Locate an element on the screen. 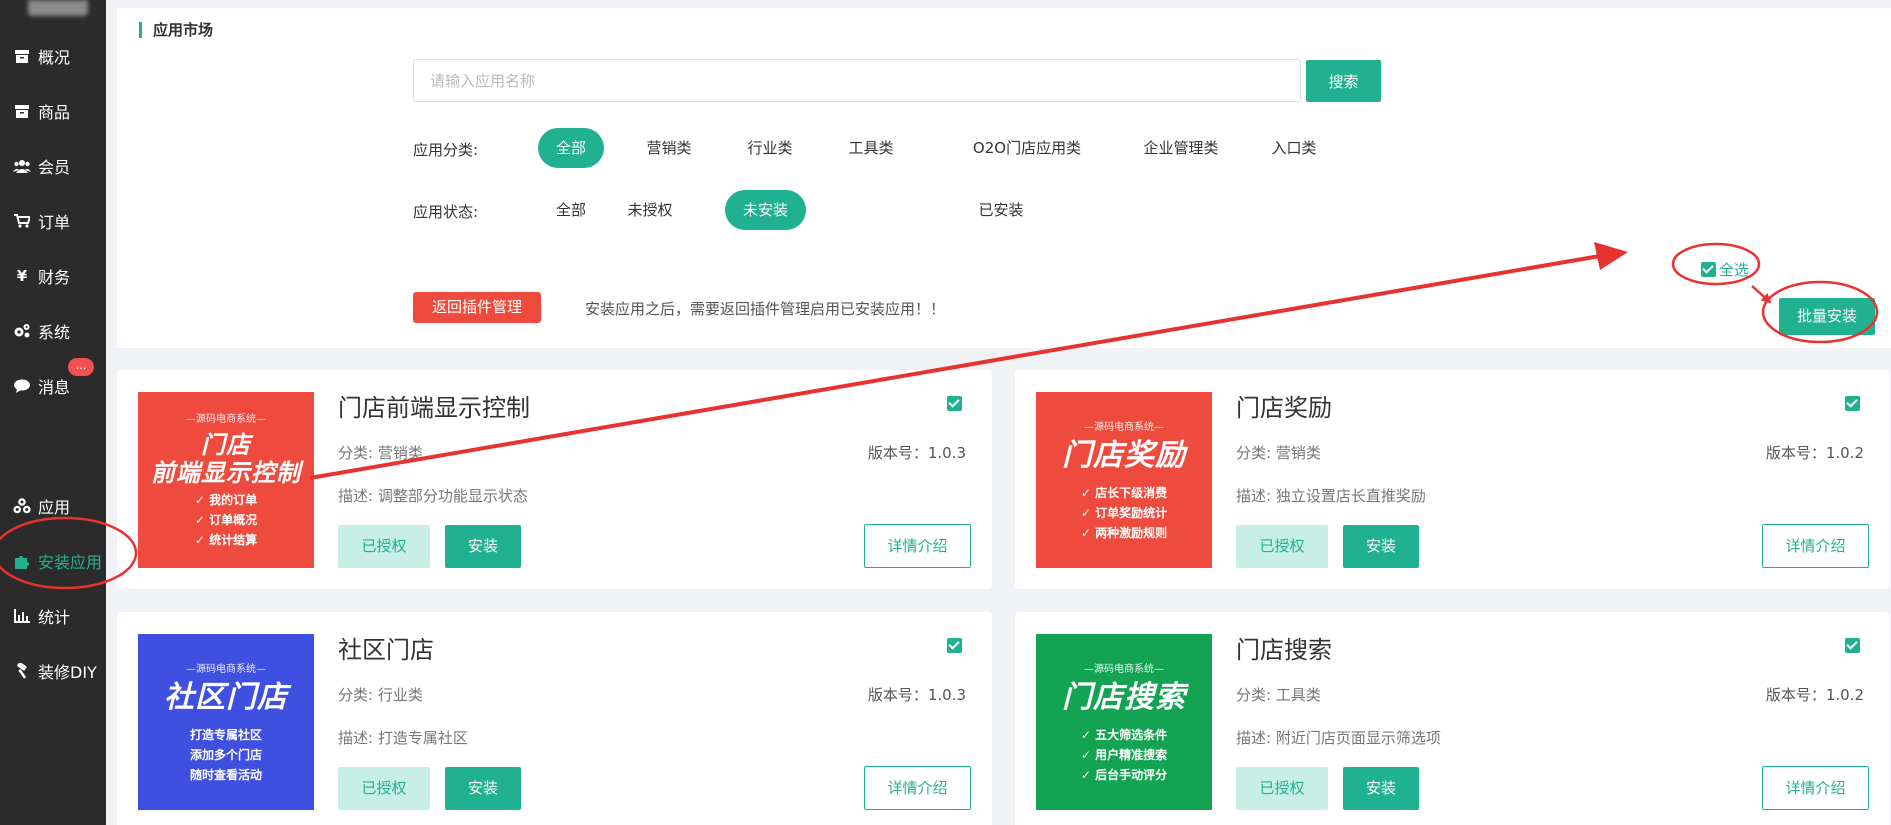 The width and height of the screenshot is (1891, 825). sidebar-item-install-apps: 安装应用 is located at coordinates (53, 561).